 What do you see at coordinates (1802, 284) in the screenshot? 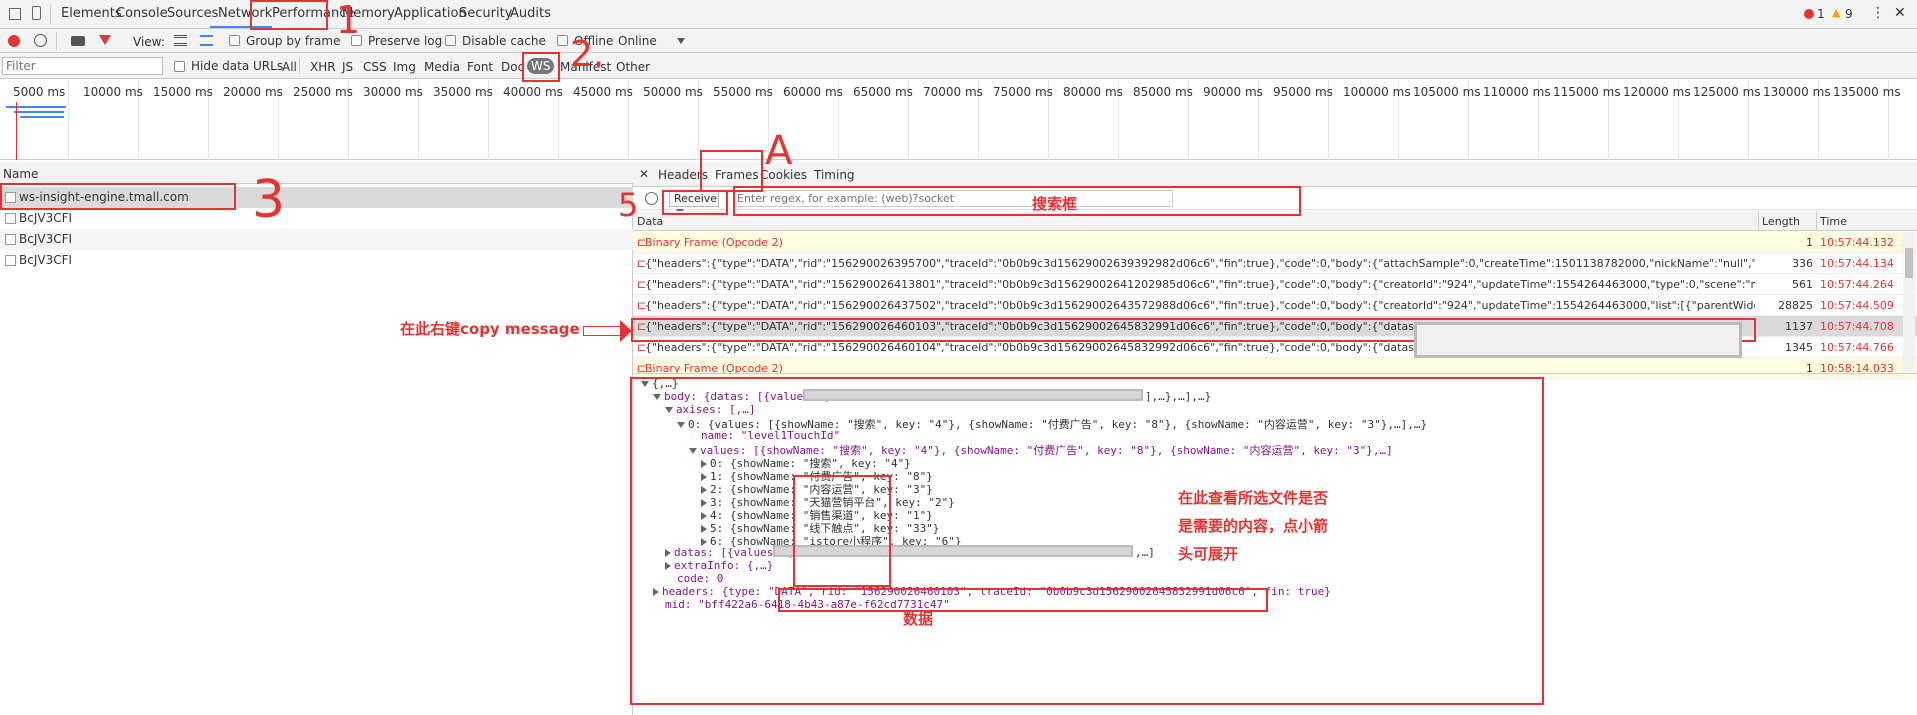
I see `frame-length: 561` at bounding box center [1802, 284].